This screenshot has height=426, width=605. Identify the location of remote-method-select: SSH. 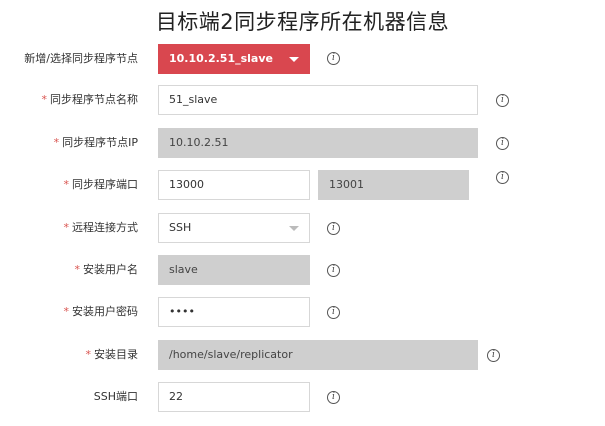
(234, 228).